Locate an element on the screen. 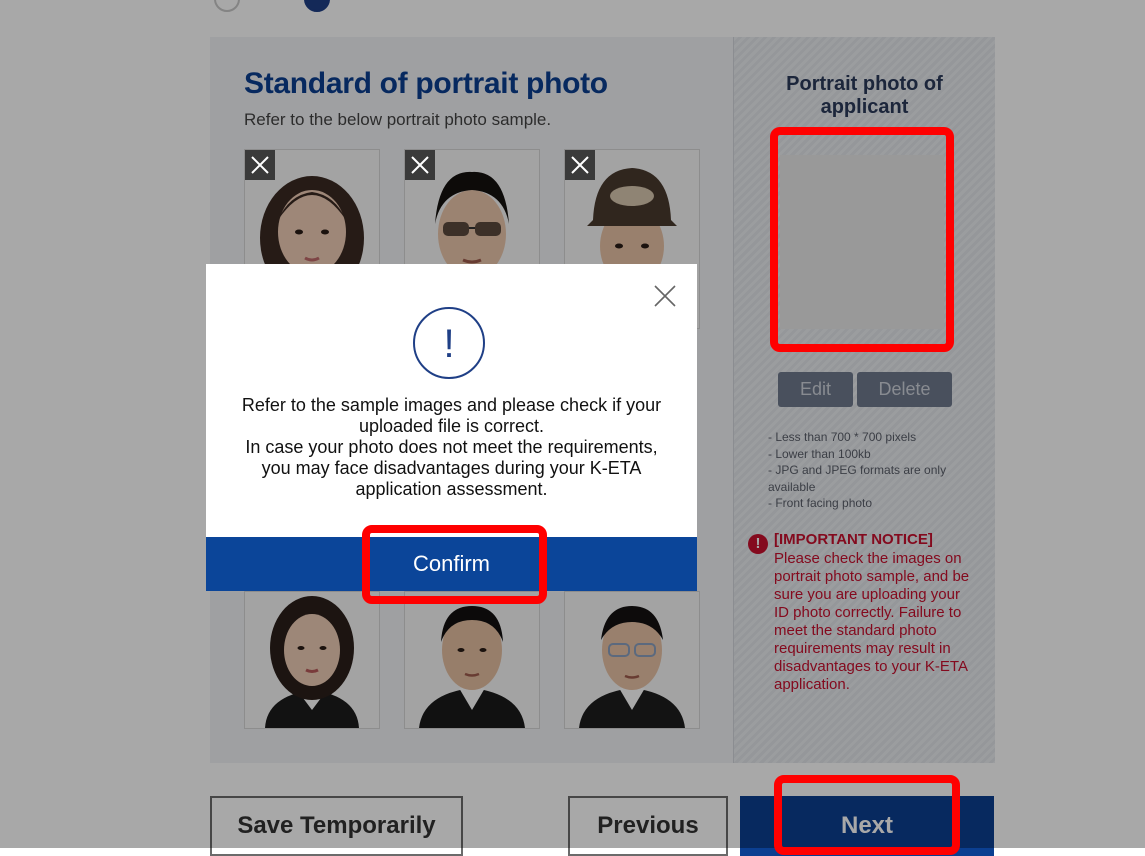 The width and height of the screenshot is (1145, 856). next-button-highlight is located at coordinates (867, 815).